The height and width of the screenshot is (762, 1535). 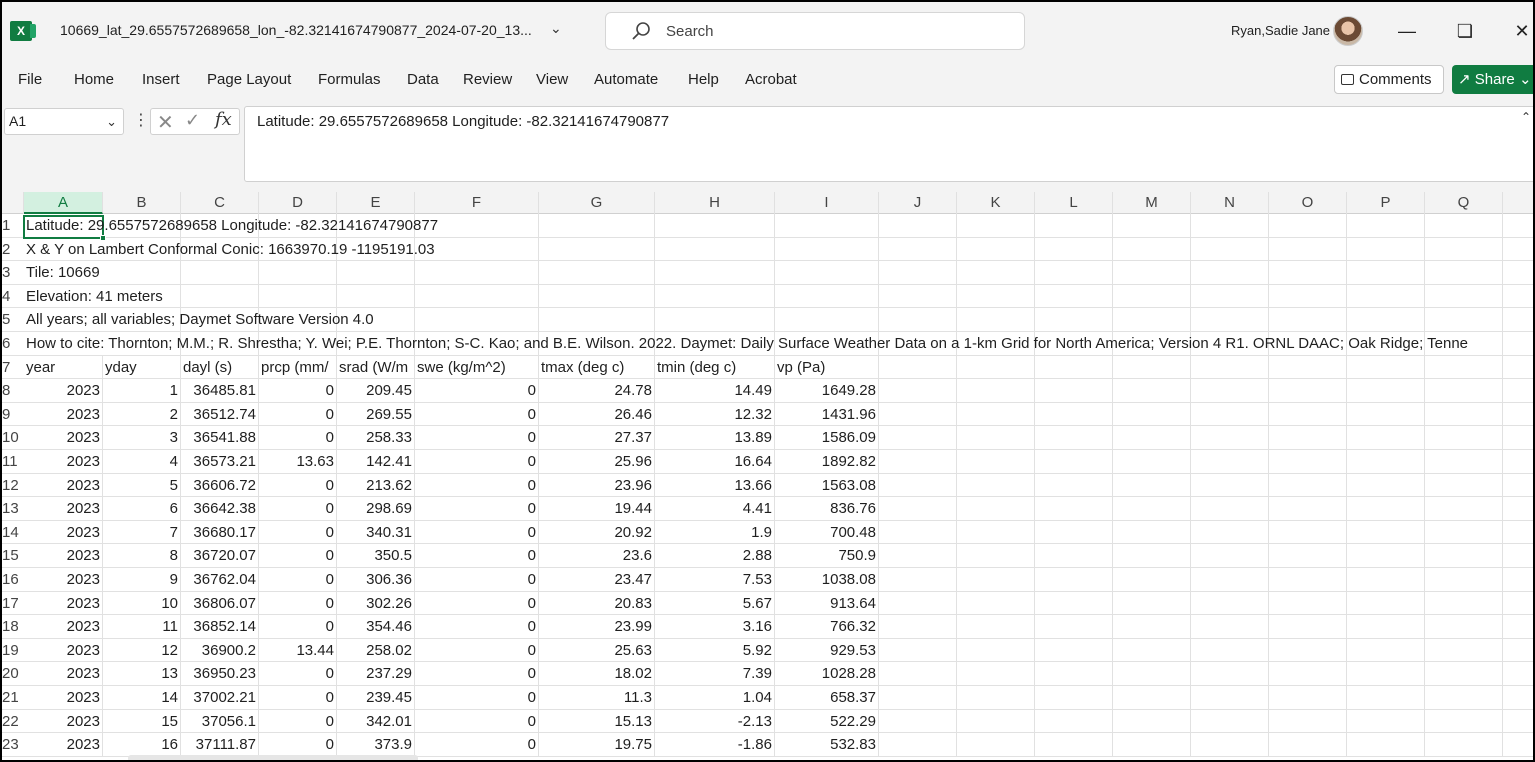 What do you see at coordinates (827, 508) in the screenshot?
I see `data-cell: 836.76` at bounding box center [827, 508].